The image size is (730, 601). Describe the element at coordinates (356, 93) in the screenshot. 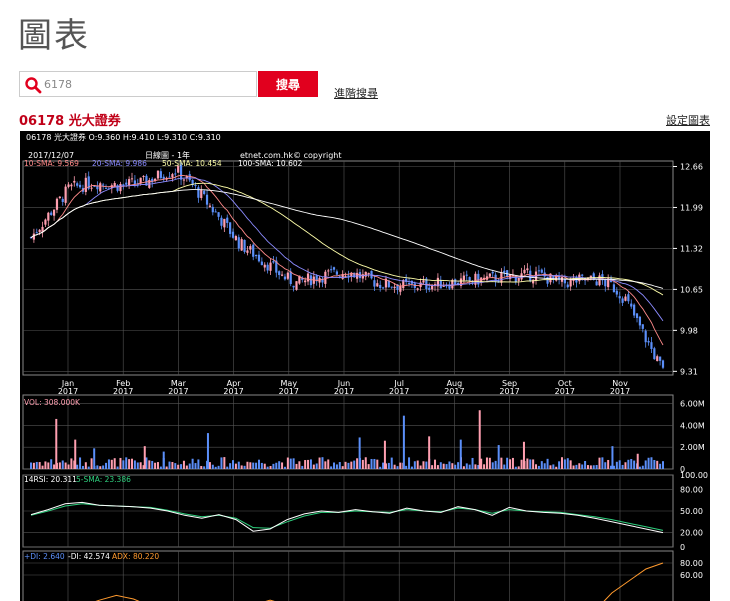

I see `advanced-search-link: 進階搜尋` at that location.